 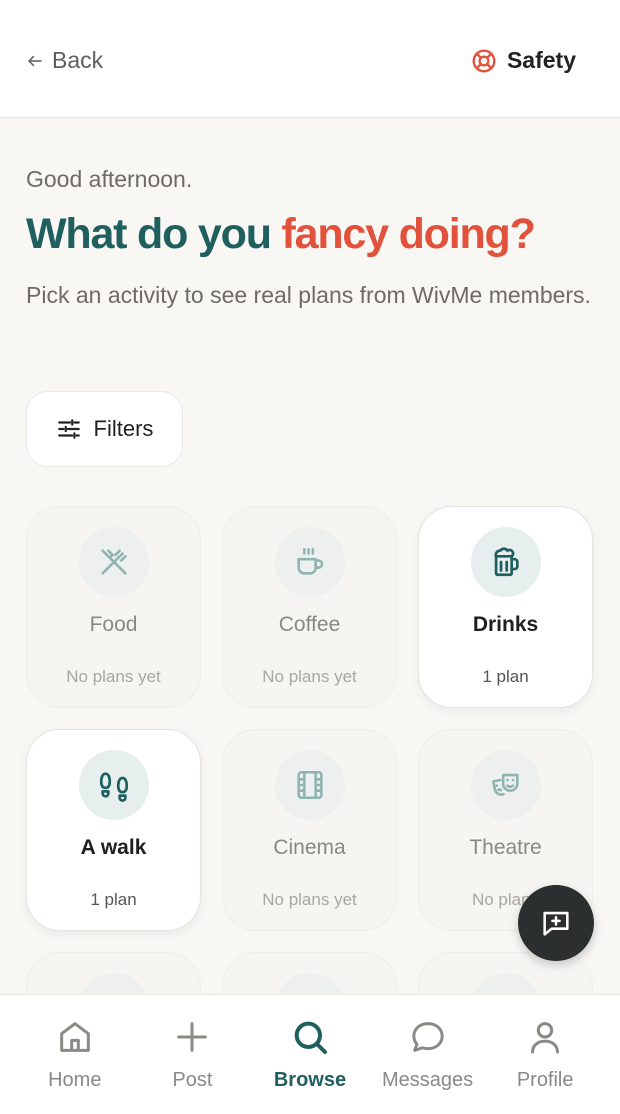 What do you see at coordinates (192, 1080) in the screenshot?
I see `tab-label: Post` at bounding box center [192, 1080].